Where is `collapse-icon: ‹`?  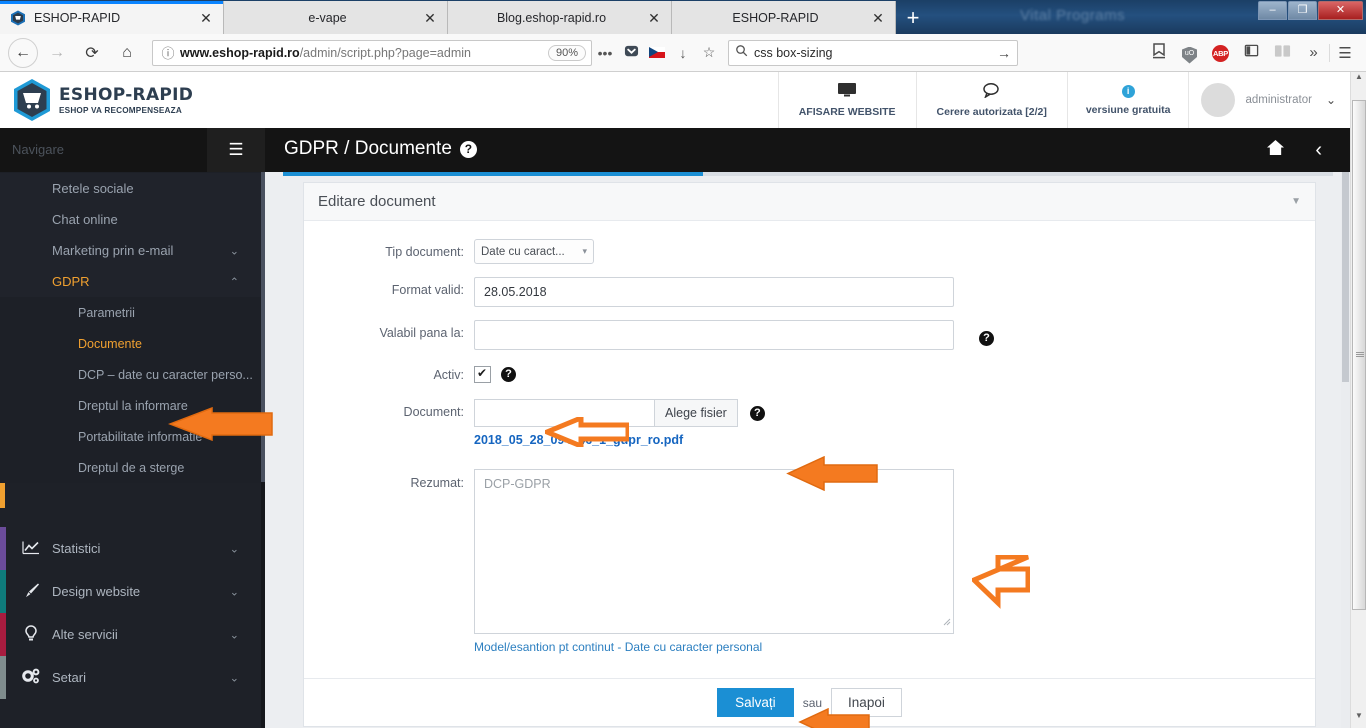
collapse-icon: ‹ is located at coordinates (1318, 150).